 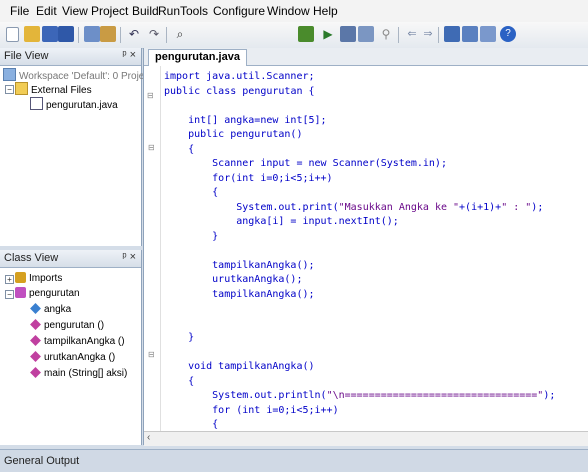 I want to click on class-view-close-button: ᵖ ×, so click(x=129, y=257).